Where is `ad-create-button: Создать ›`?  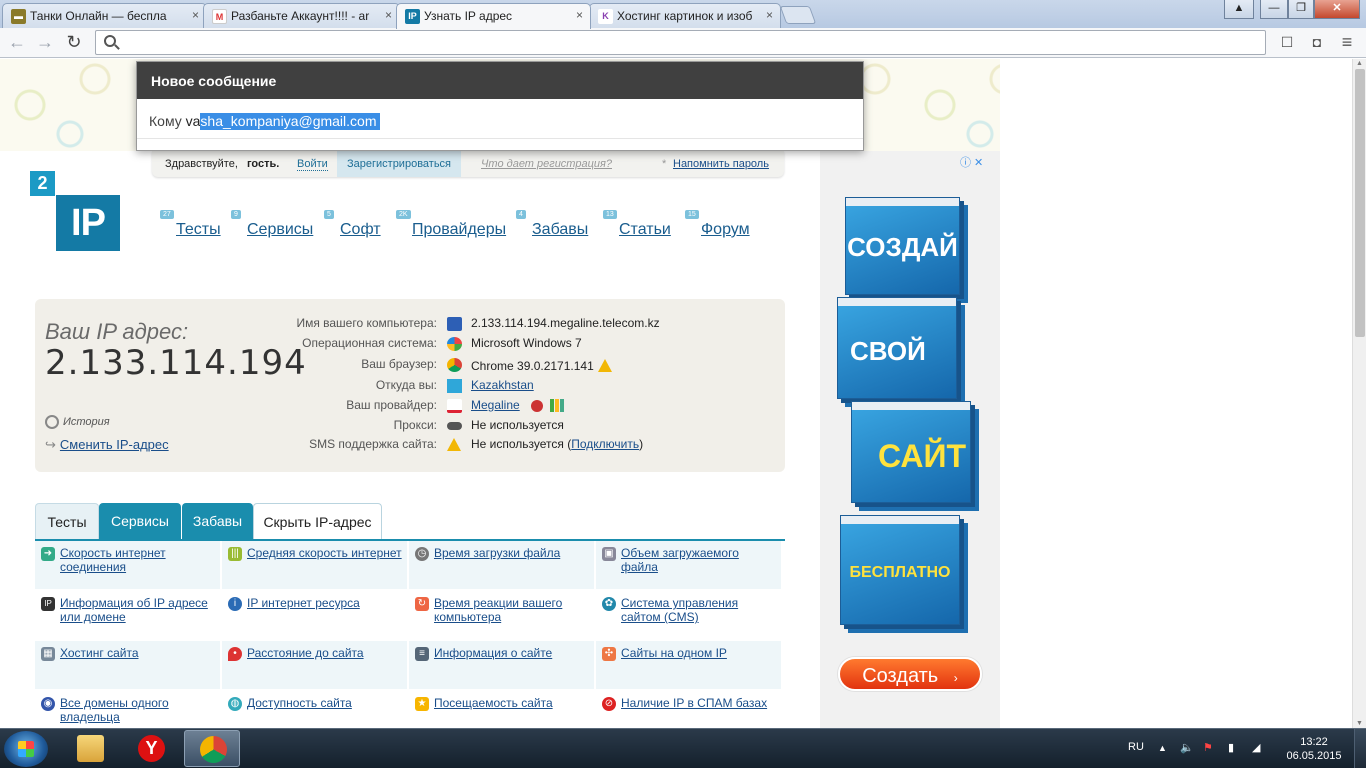
ad-create-button: Создать › is located at coordinates (910, 674).